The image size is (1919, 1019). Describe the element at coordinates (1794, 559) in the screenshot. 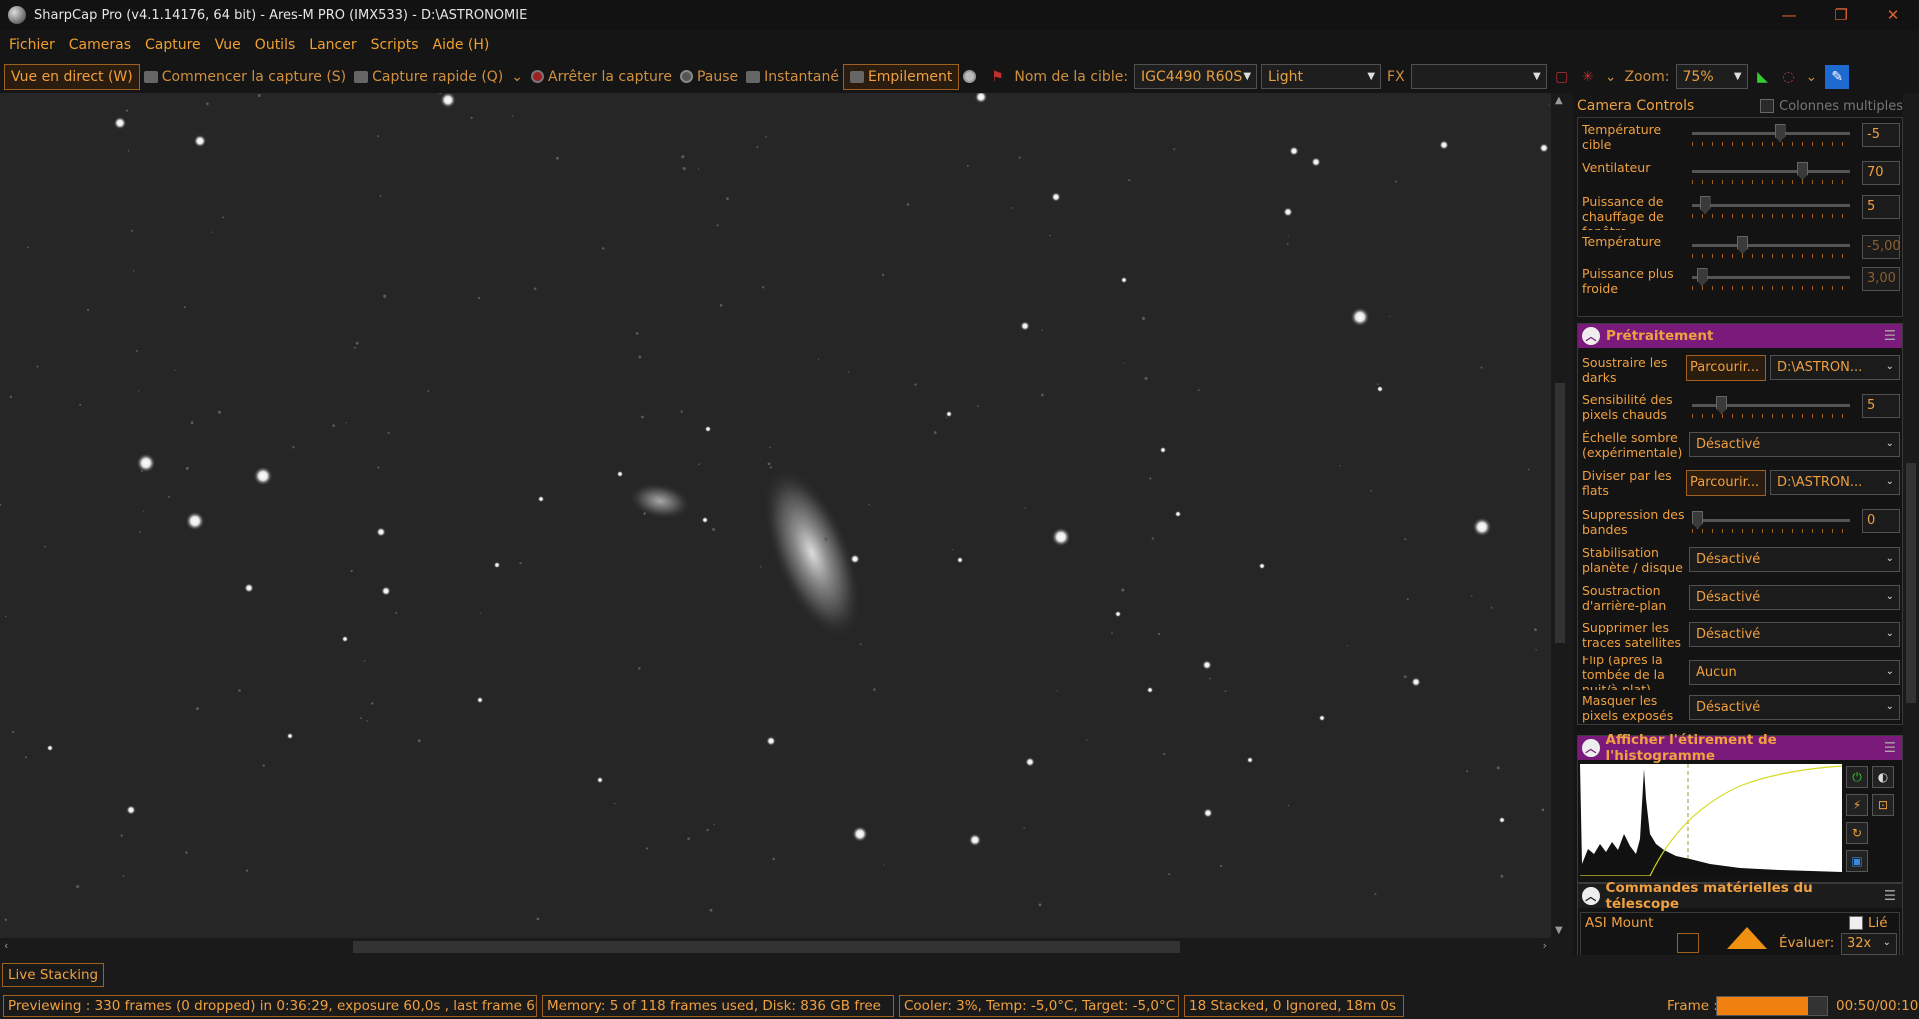

I see `stabilization-dropdown: Désactivé ⌄` at that location.